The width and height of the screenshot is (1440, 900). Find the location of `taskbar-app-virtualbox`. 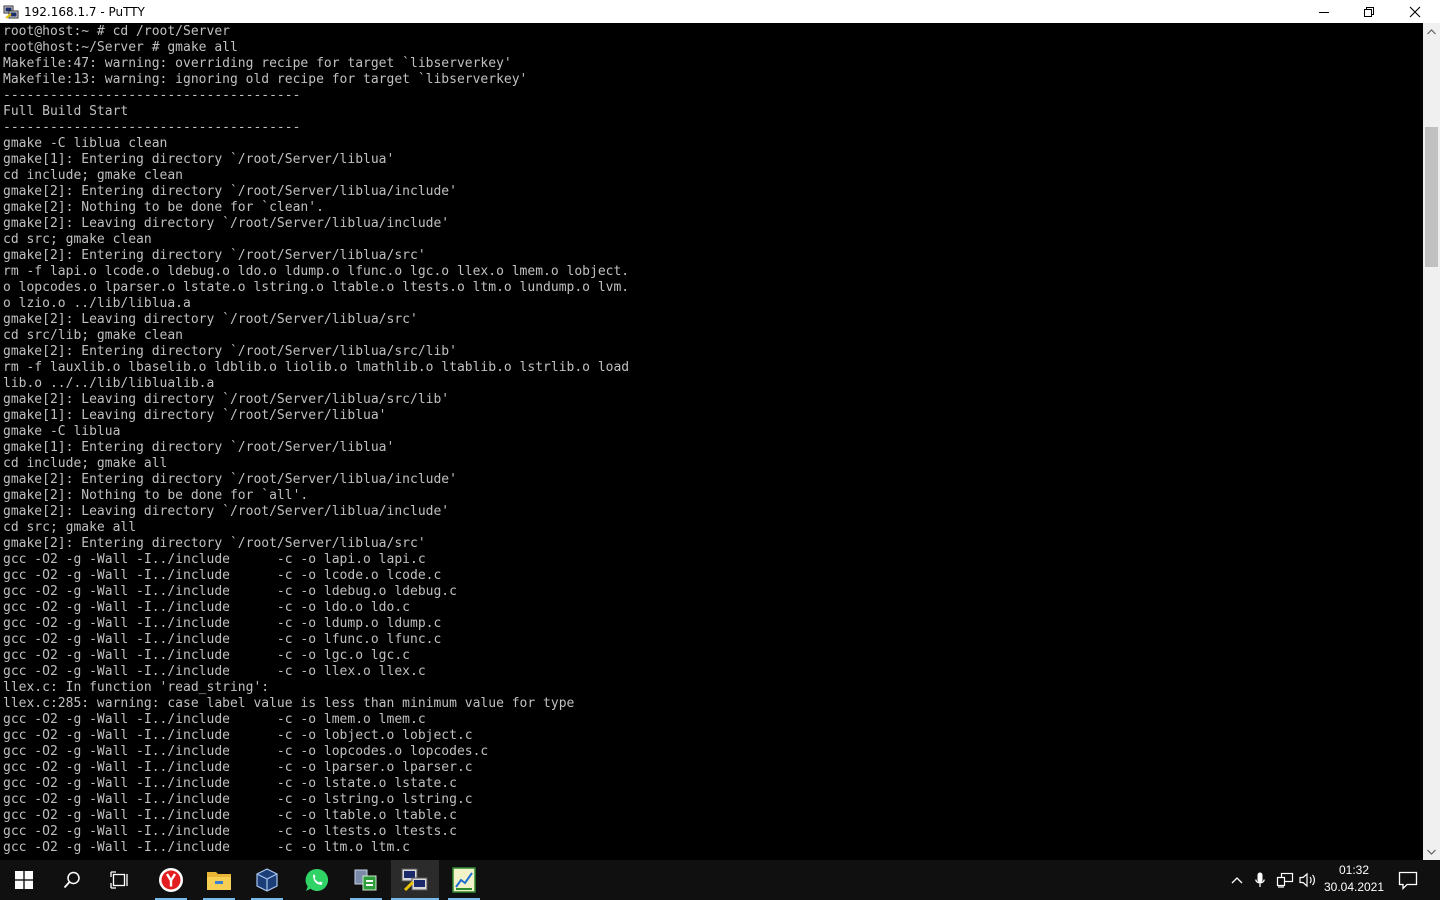

taskbar-app-virtualbox is located at coordinates (267, 880).